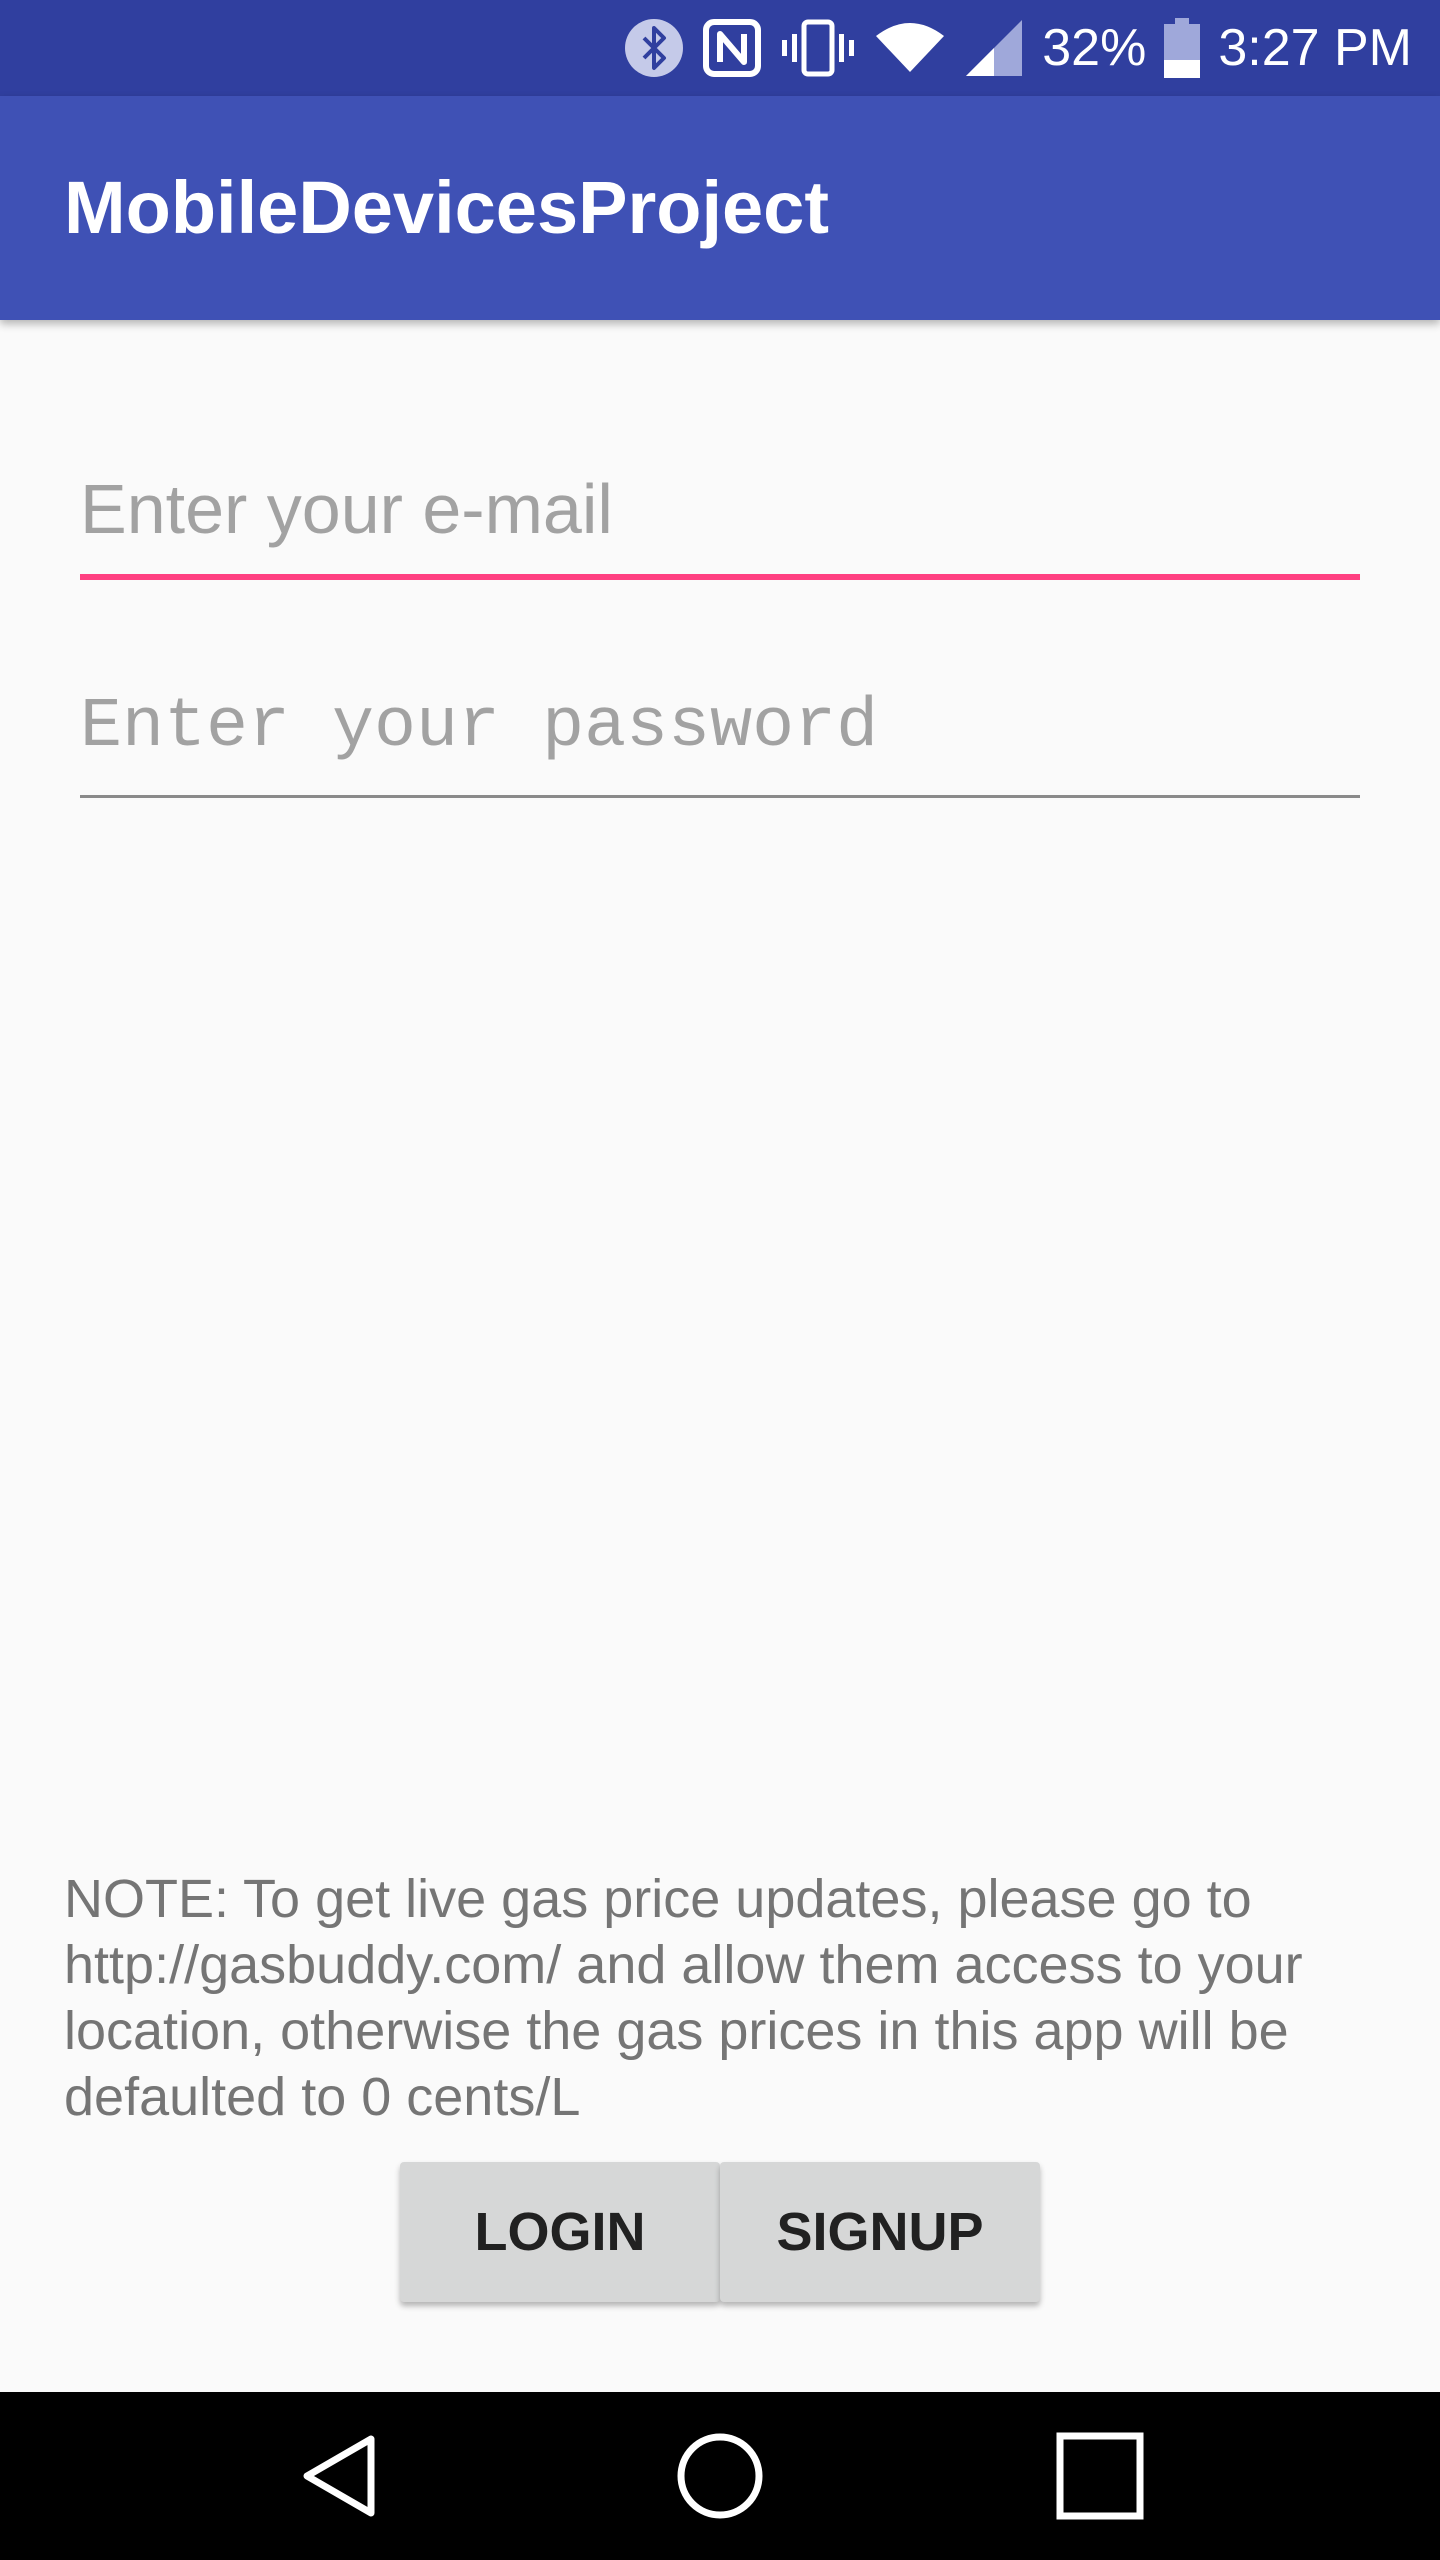  Describe the element at coordinates (446, 207) in the screenshot. I see `app-title: MobileDevicesProject` at that location.